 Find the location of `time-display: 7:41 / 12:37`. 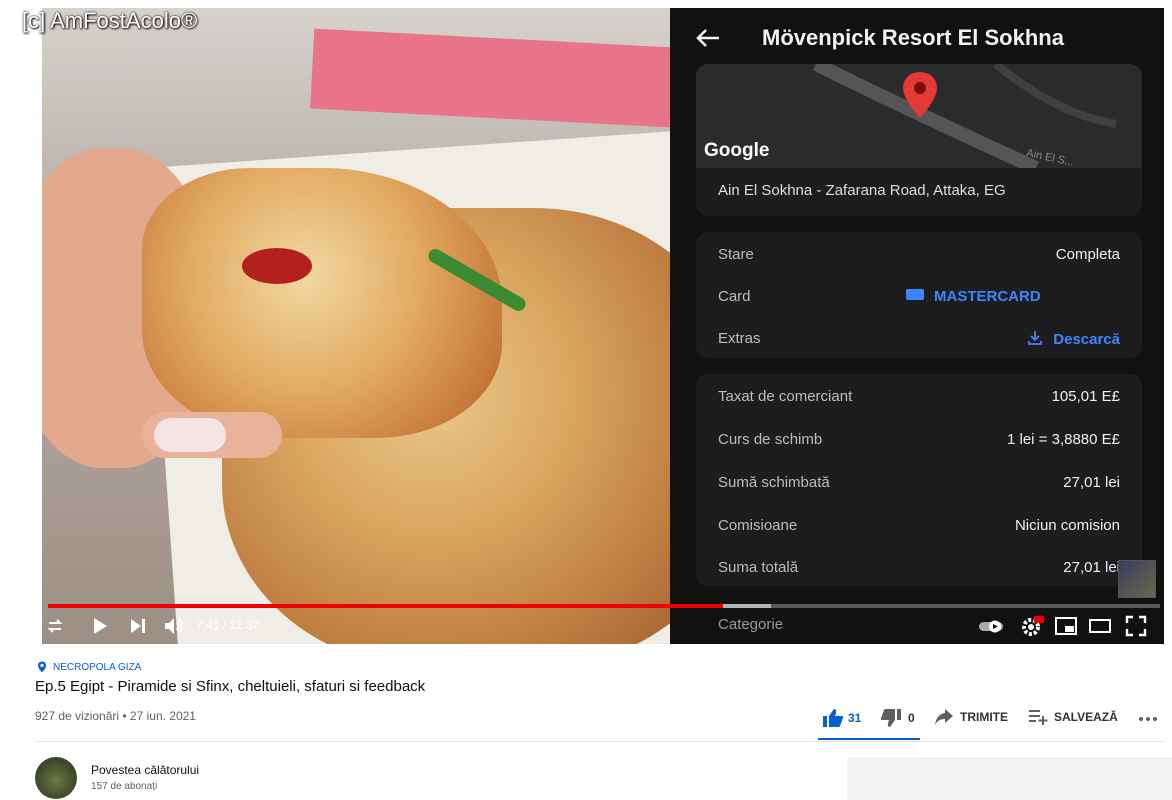

time-display: 7:41 / 12:37 is located at coordinates (228, 625).